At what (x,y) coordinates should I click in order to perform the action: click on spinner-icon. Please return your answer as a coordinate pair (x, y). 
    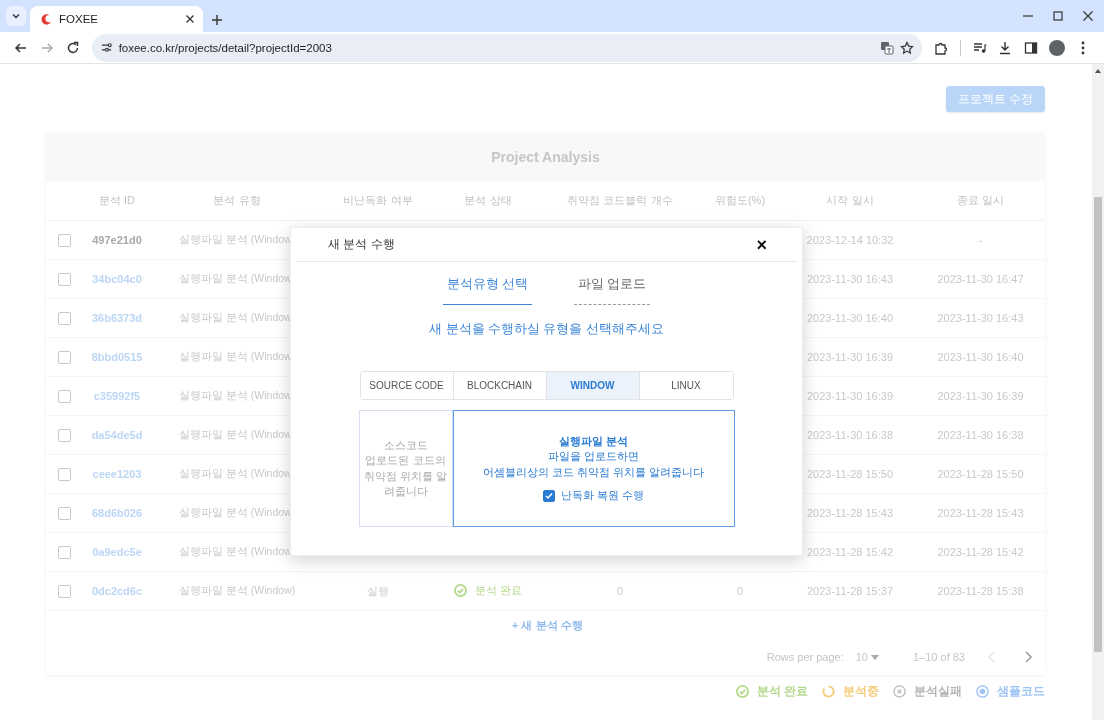
    Looking at the image, I should click on (828, 691).